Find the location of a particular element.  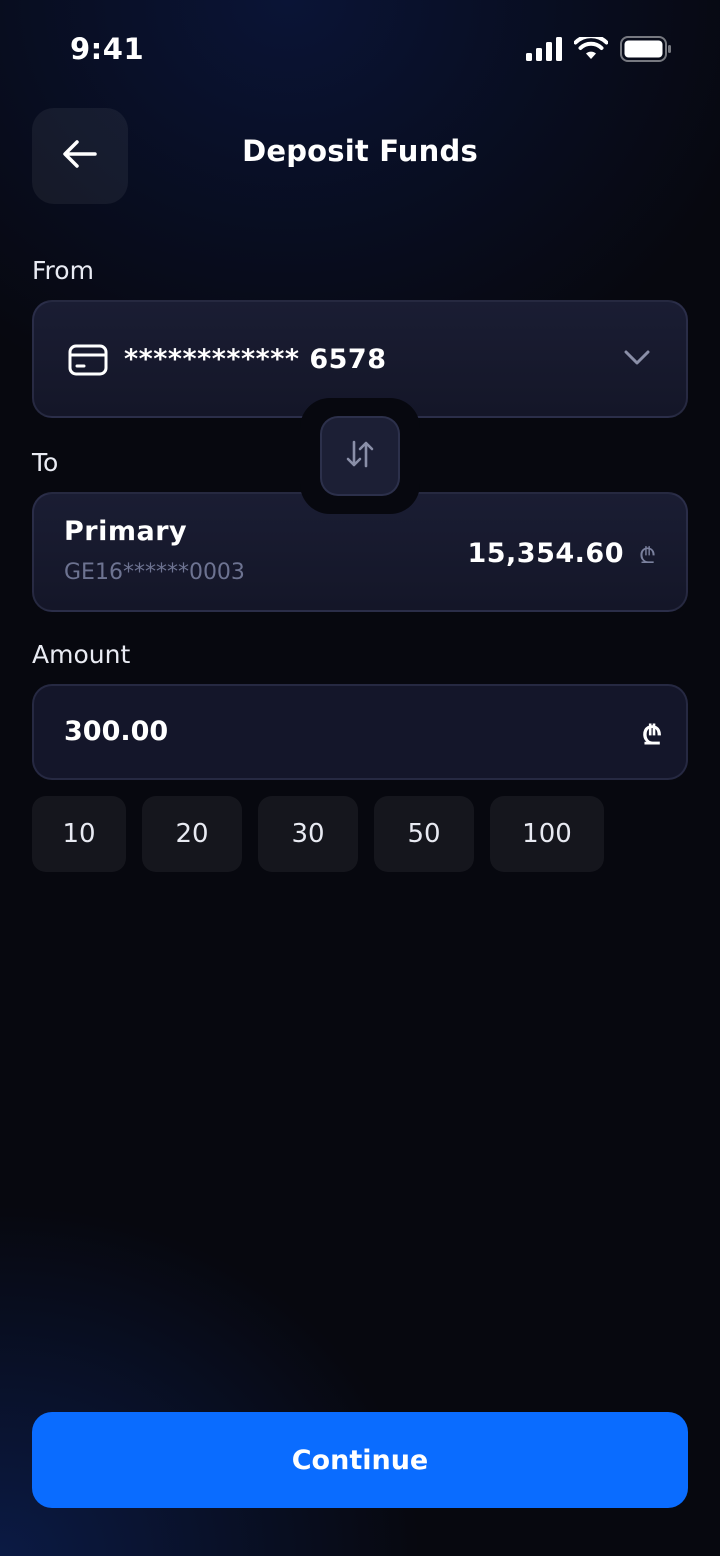

battery-icon is located at coordinates (646, 49).